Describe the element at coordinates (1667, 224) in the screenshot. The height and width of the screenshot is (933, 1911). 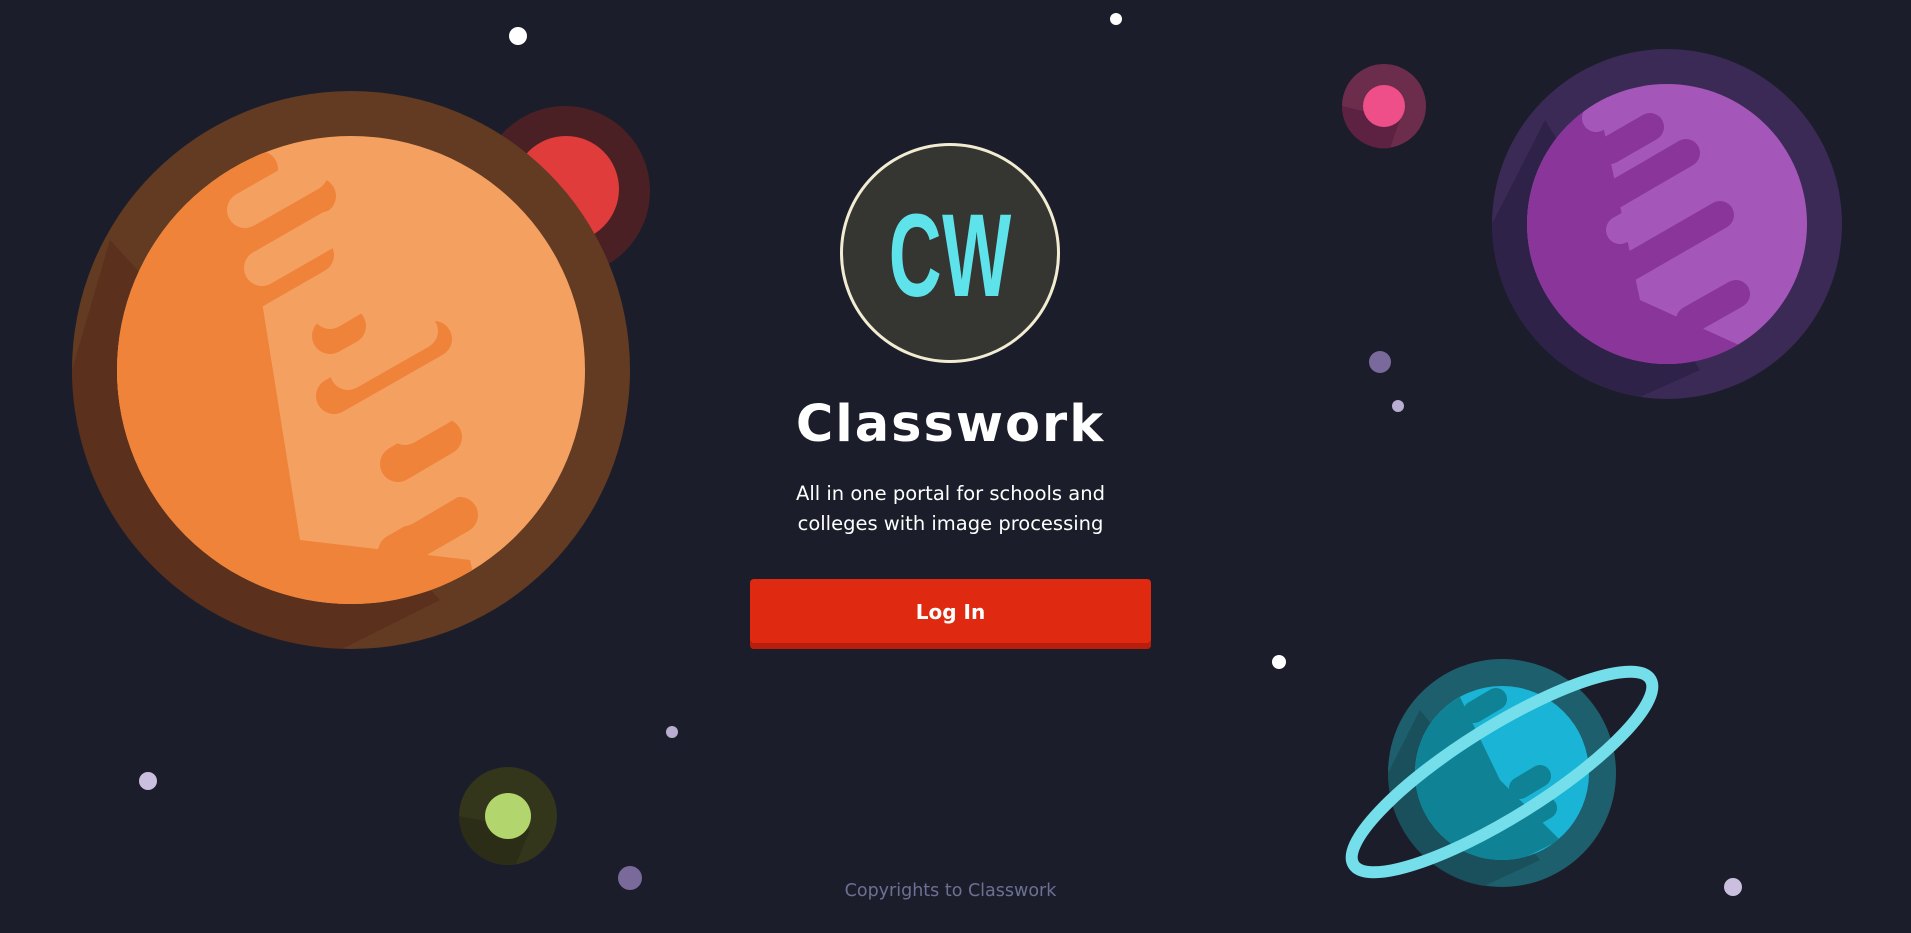
I see `purple-planet-icon` at that location.